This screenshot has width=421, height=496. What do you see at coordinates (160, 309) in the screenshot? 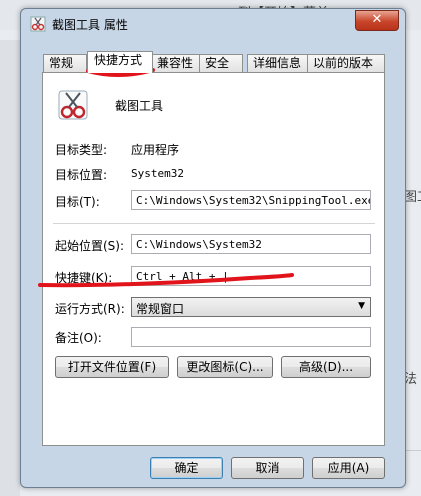
I see `run-select-value: 常规窗口` at bounding box center [160, 309].